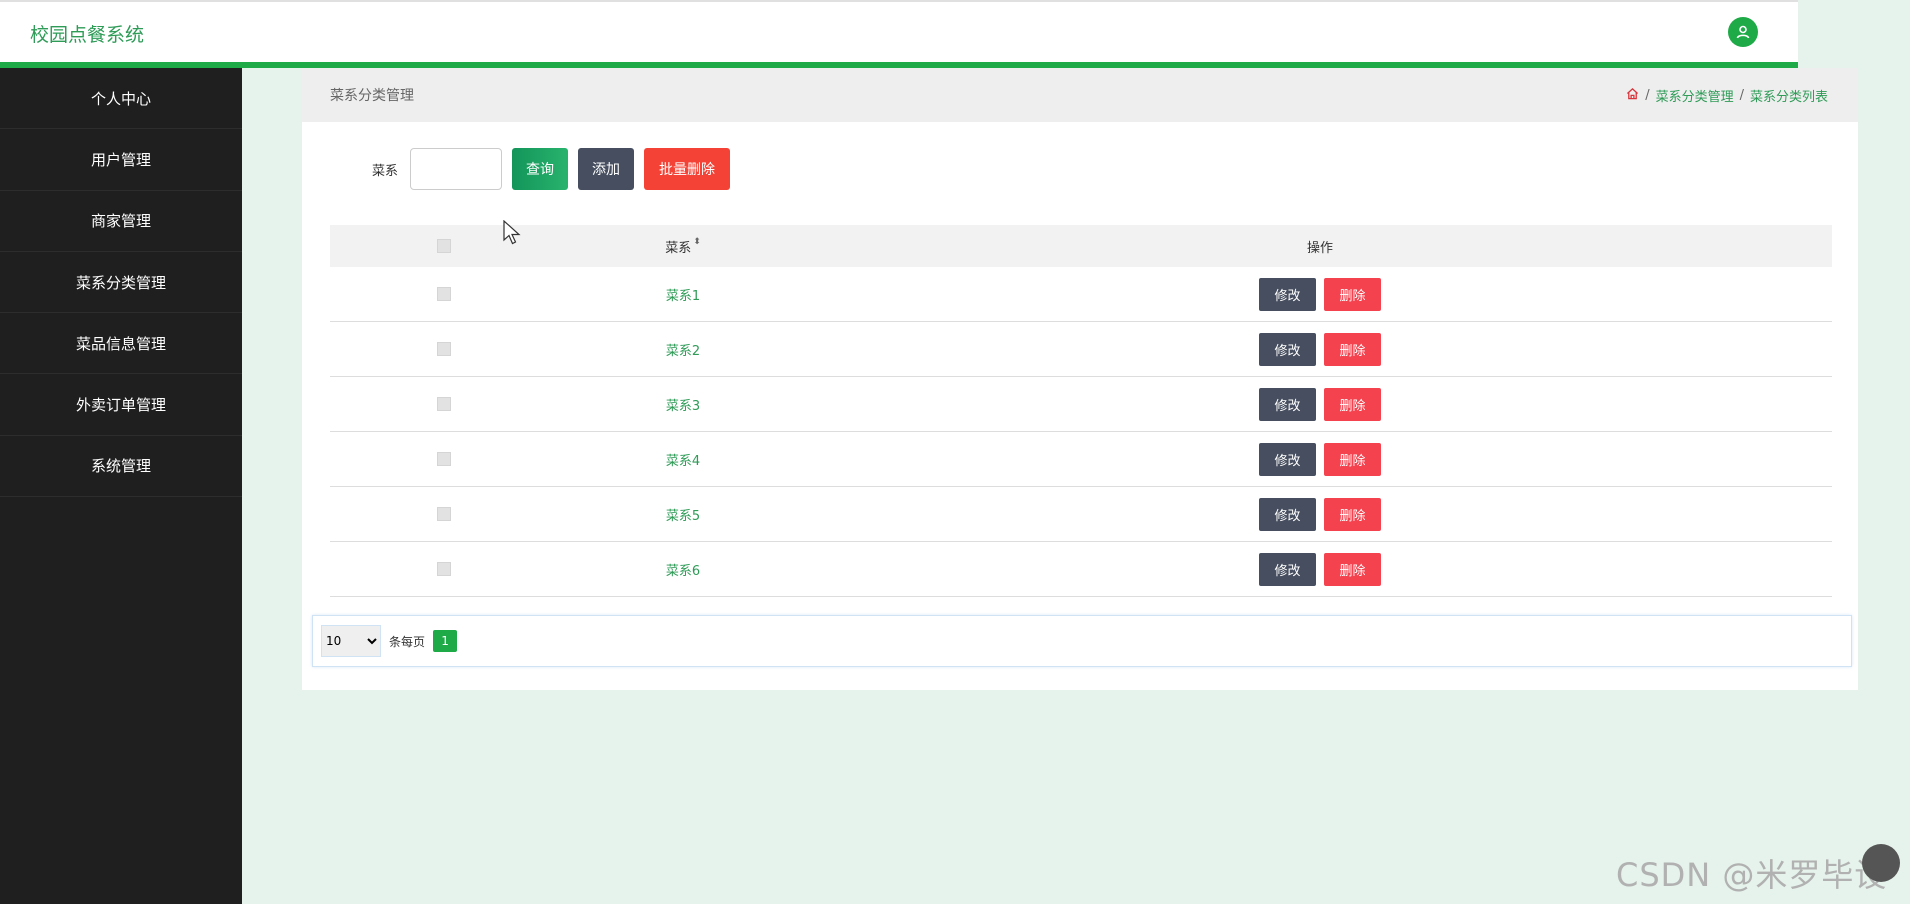 The height and width of the screenshot is (904, 1910). I want to click on sidebar-item-cuisine-category-management: 菜系分类管理, so click(121, 283).